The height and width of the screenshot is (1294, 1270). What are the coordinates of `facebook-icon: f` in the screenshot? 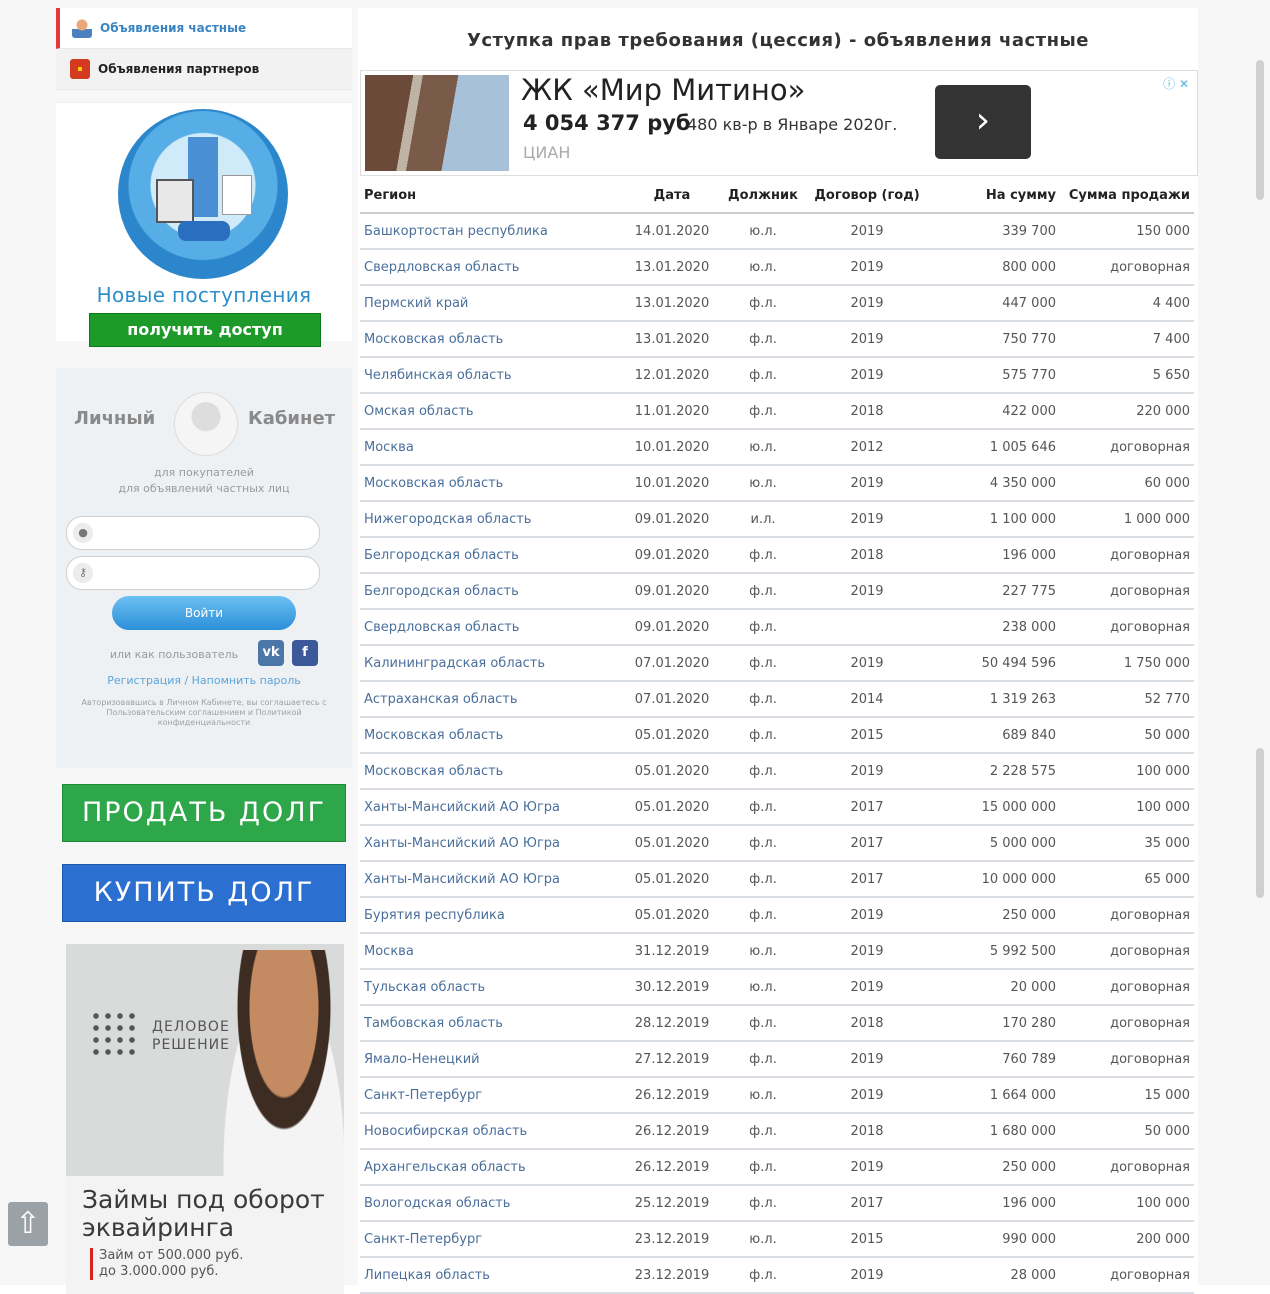 It's located at (305, 653).